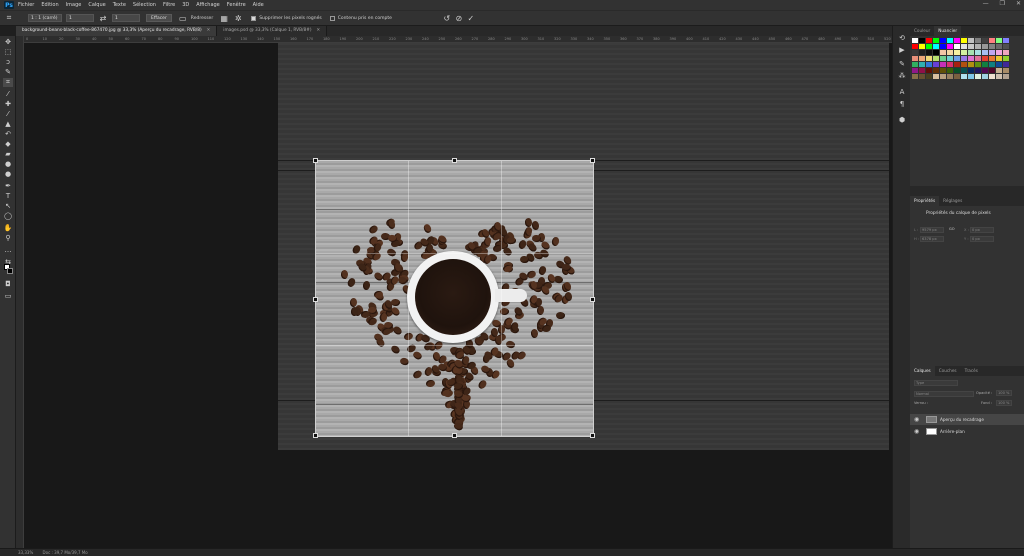 This screenshot has width=1024, height=556. Describe the element at coordinates (916, 431) in the screenshot. I see `eye-icon: ◉` at that location.